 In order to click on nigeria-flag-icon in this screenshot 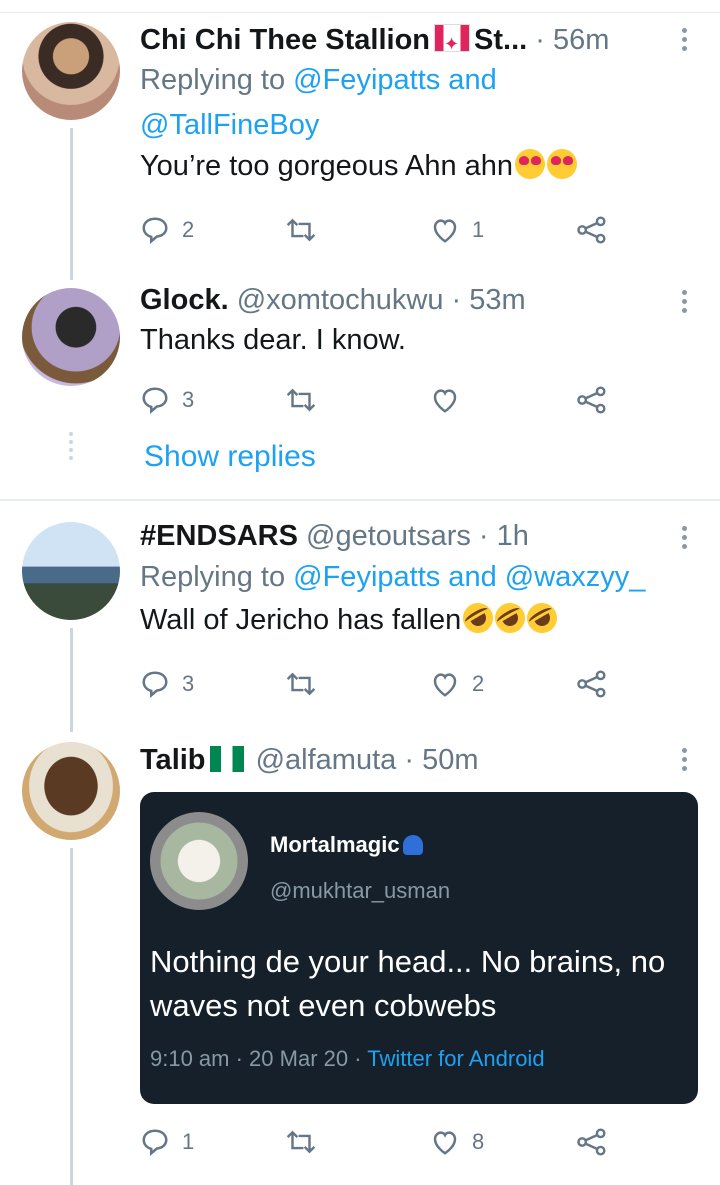, I will do `click(226, 759)`.